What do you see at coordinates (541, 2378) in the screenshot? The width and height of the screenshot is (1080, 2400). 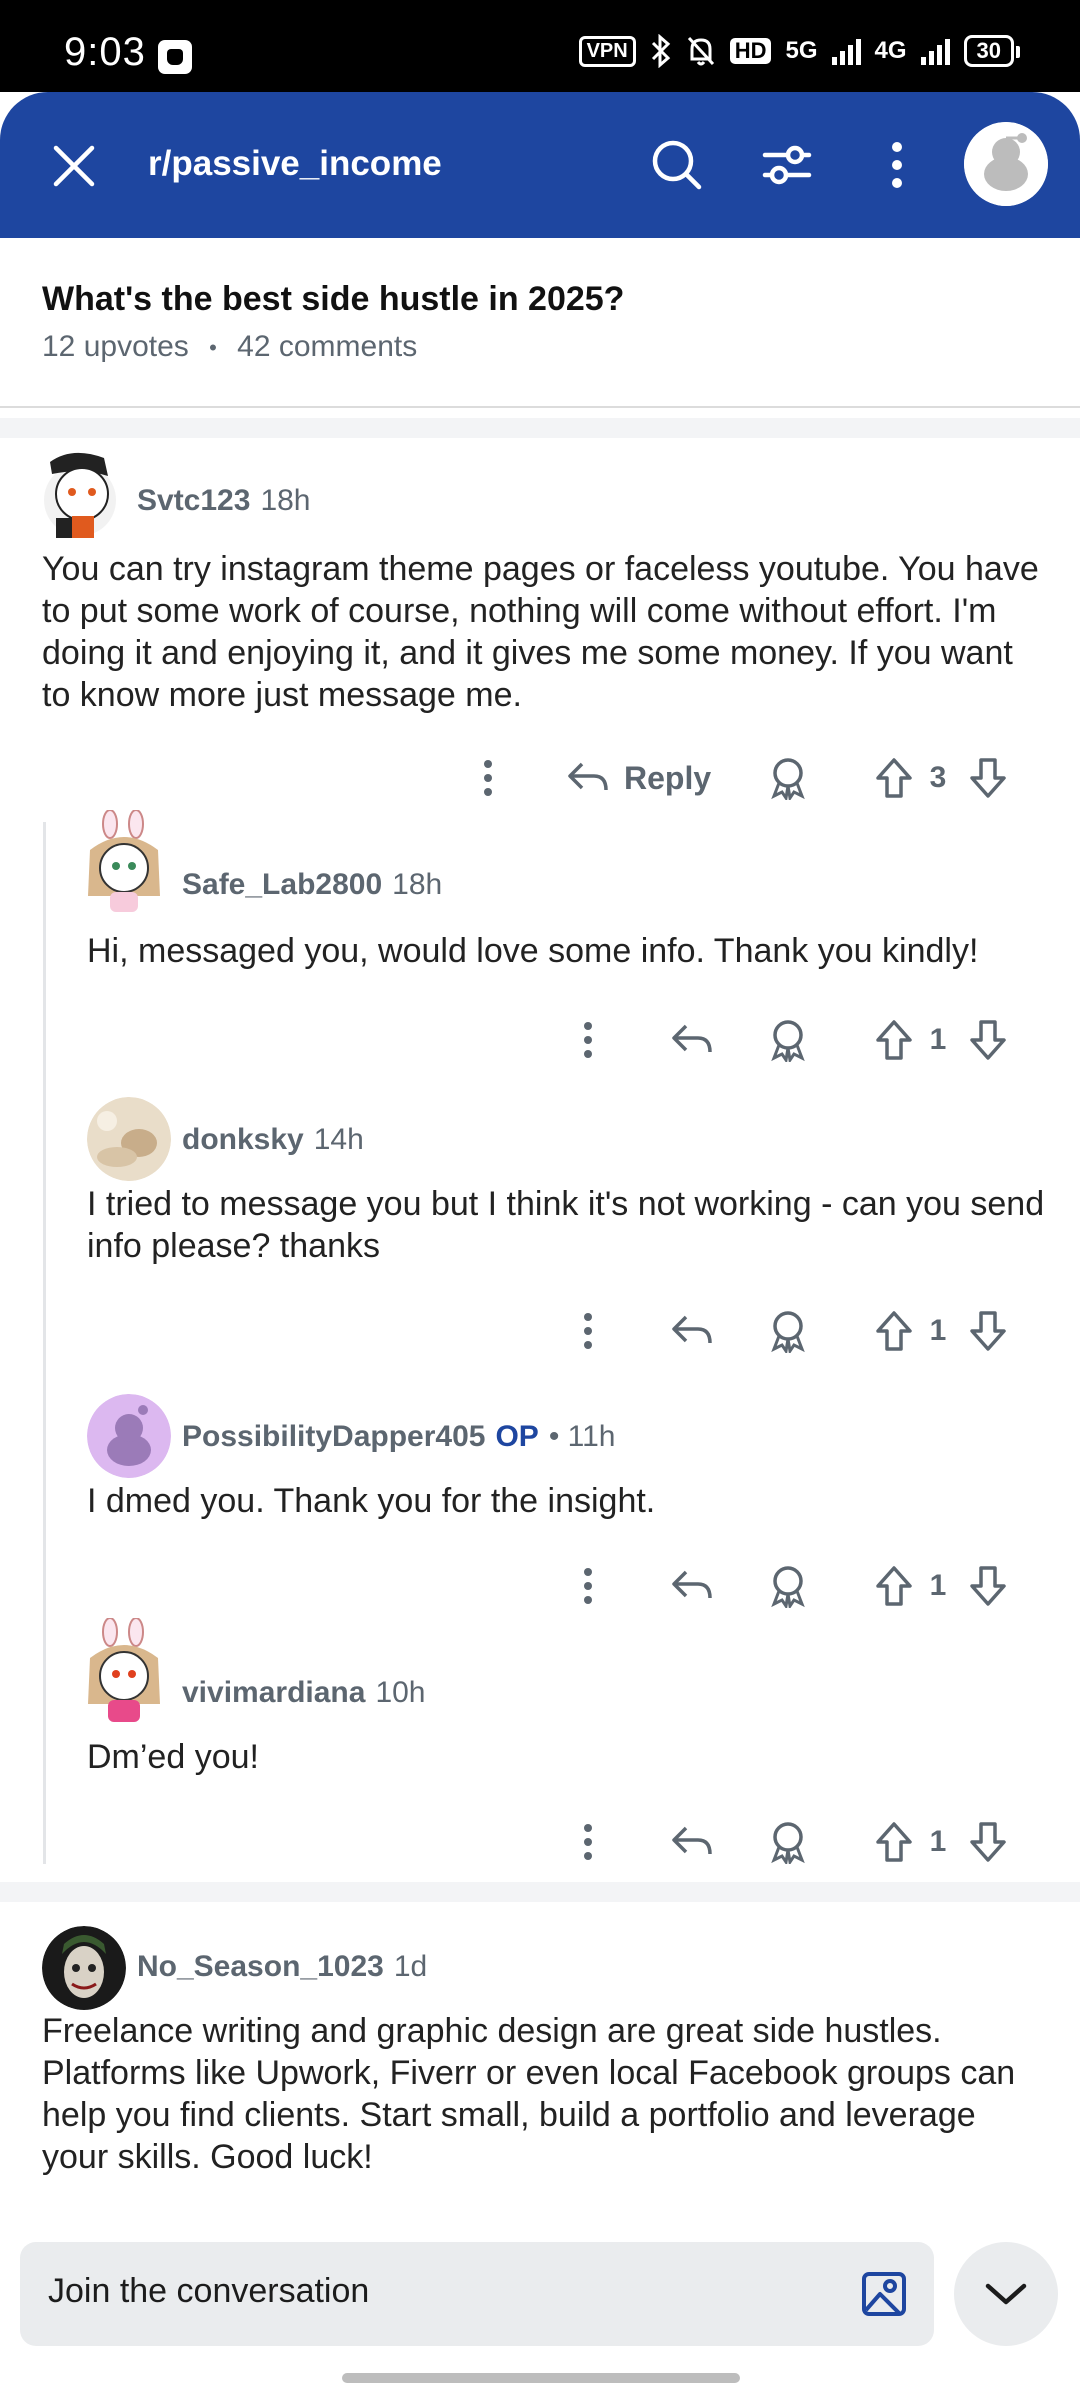 I see `home-indicator` at bounding box center [541, 2378].